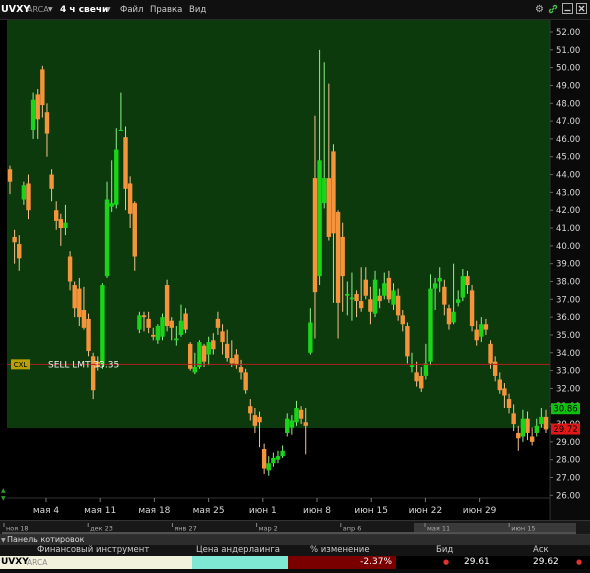 The image size is (590, 573). What do you see at coordinates (38, 10) in the screenshot?
I see `exchange-label: ARCA` at bounding box center [38, 10].